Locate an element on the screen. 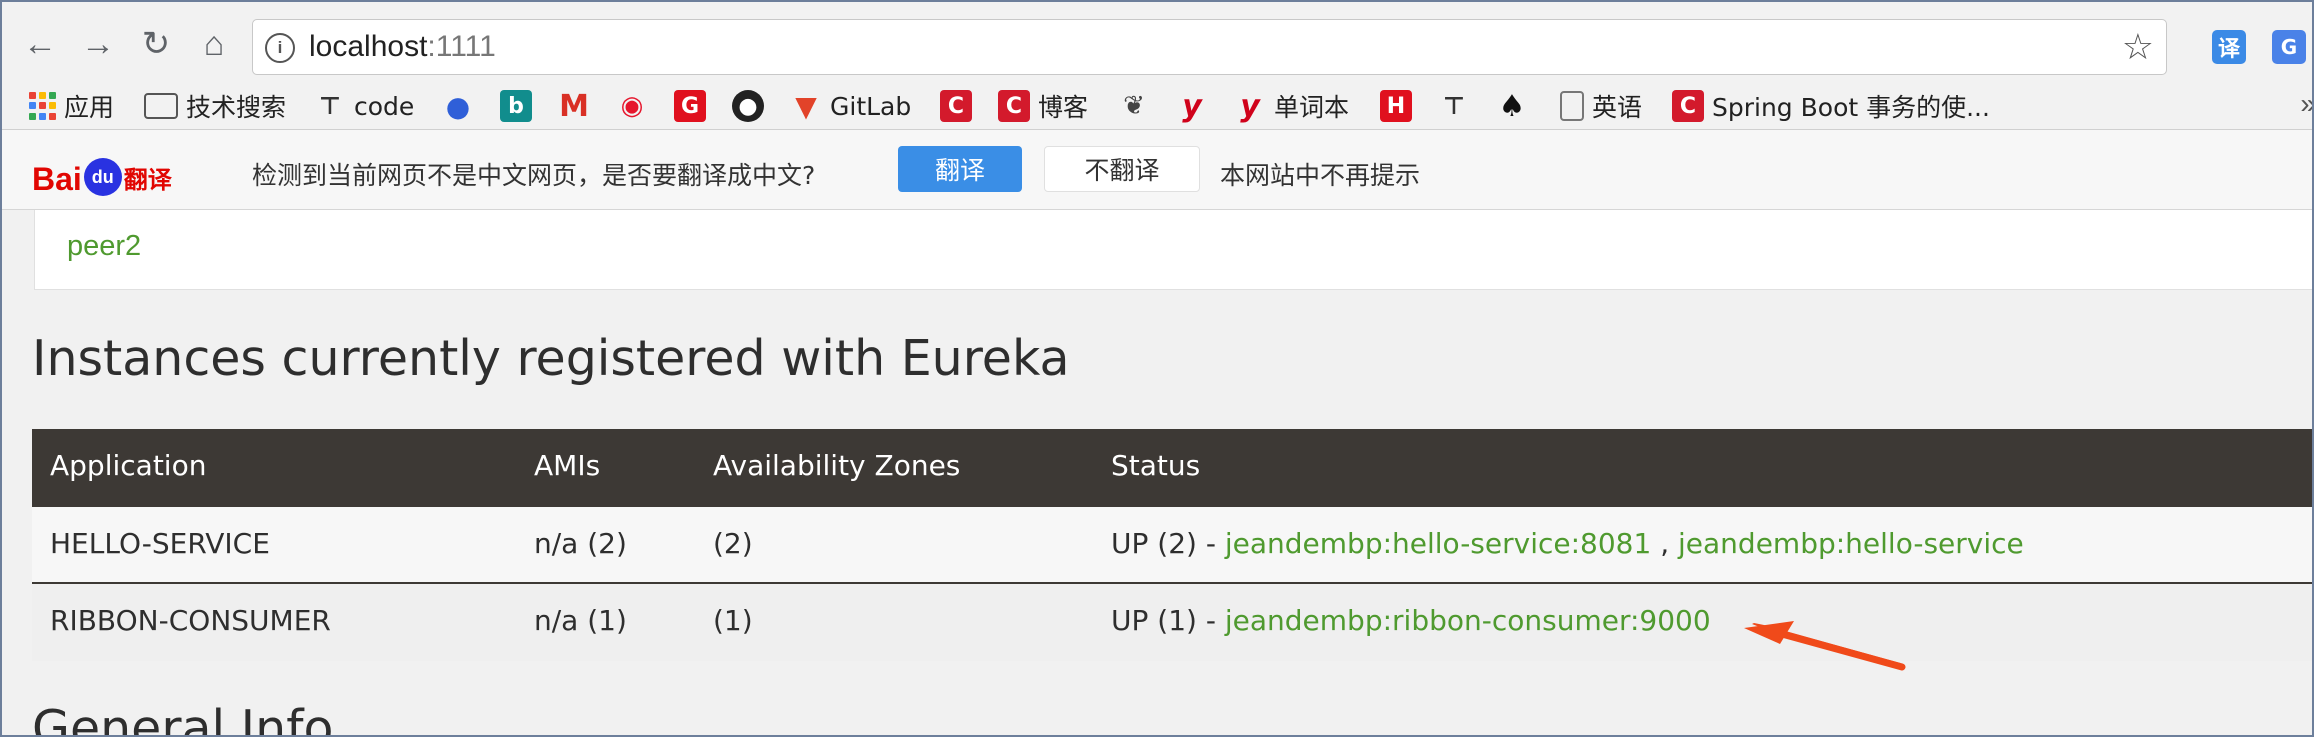 This screenshot has width=2314, height=737. weibo-icon: ◉ is located at coordinates (632, 106).